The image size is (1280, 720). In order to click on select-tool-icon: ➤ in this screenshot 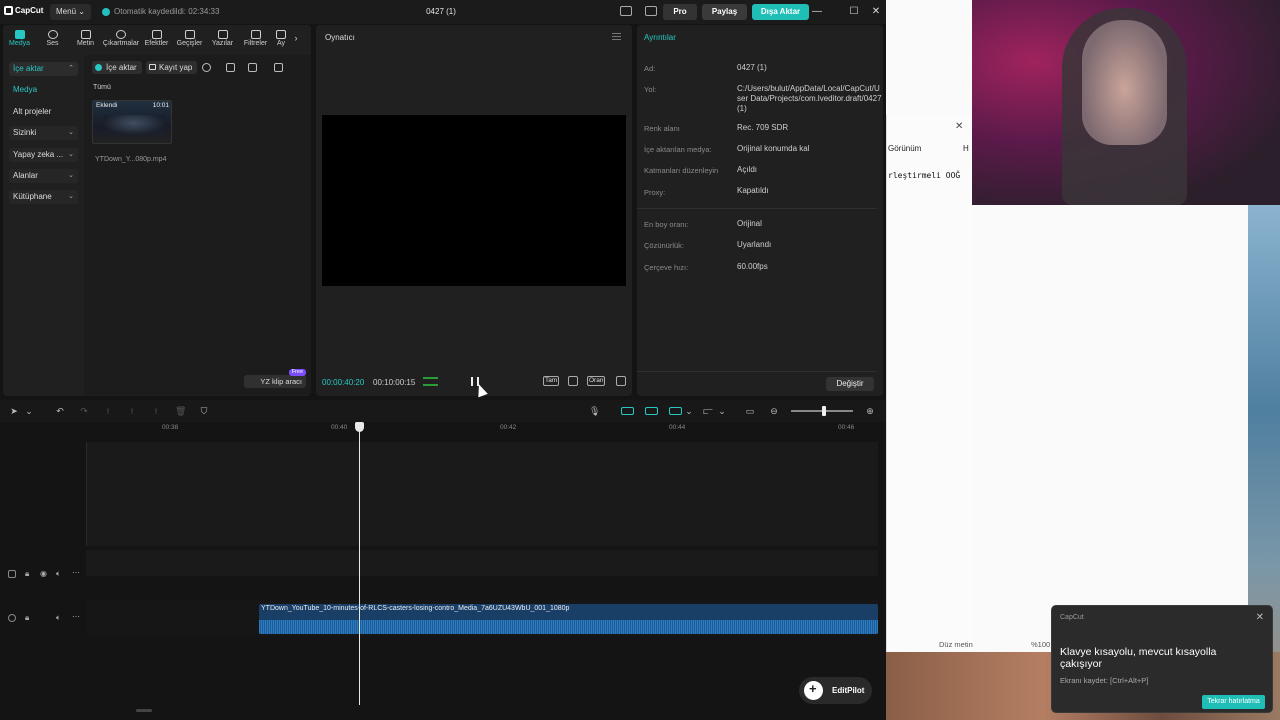, I will do `click(14, 411)`.